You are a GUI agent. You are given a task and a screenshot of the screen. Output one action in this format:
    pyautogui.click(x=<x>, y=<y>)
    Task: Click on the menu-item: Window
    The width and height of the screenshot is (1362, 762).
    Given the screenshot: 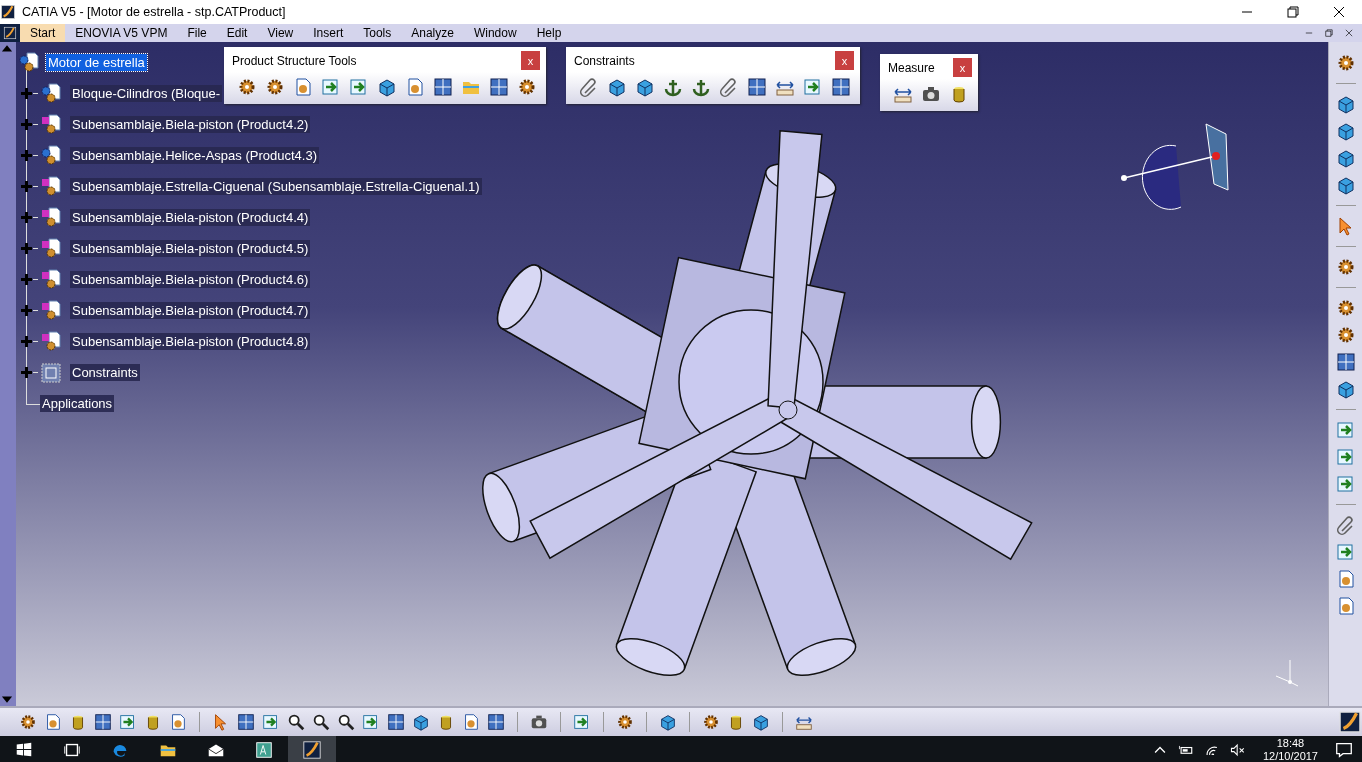 What is the action you would take?
    pyautogui.click(x=495, y=33)
    